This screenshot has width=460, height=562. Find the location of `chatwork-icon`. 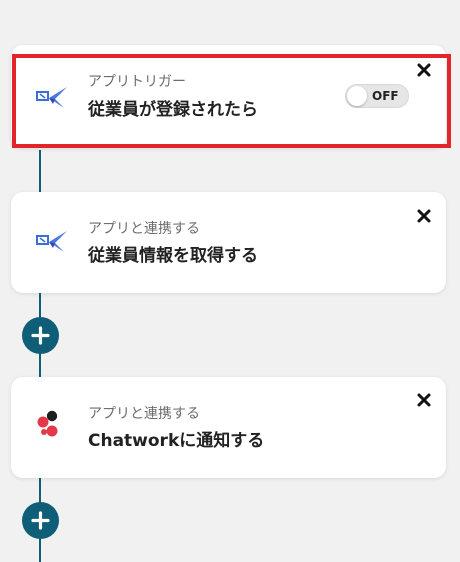

chatwork-icon is located at coordinates (47, 423).